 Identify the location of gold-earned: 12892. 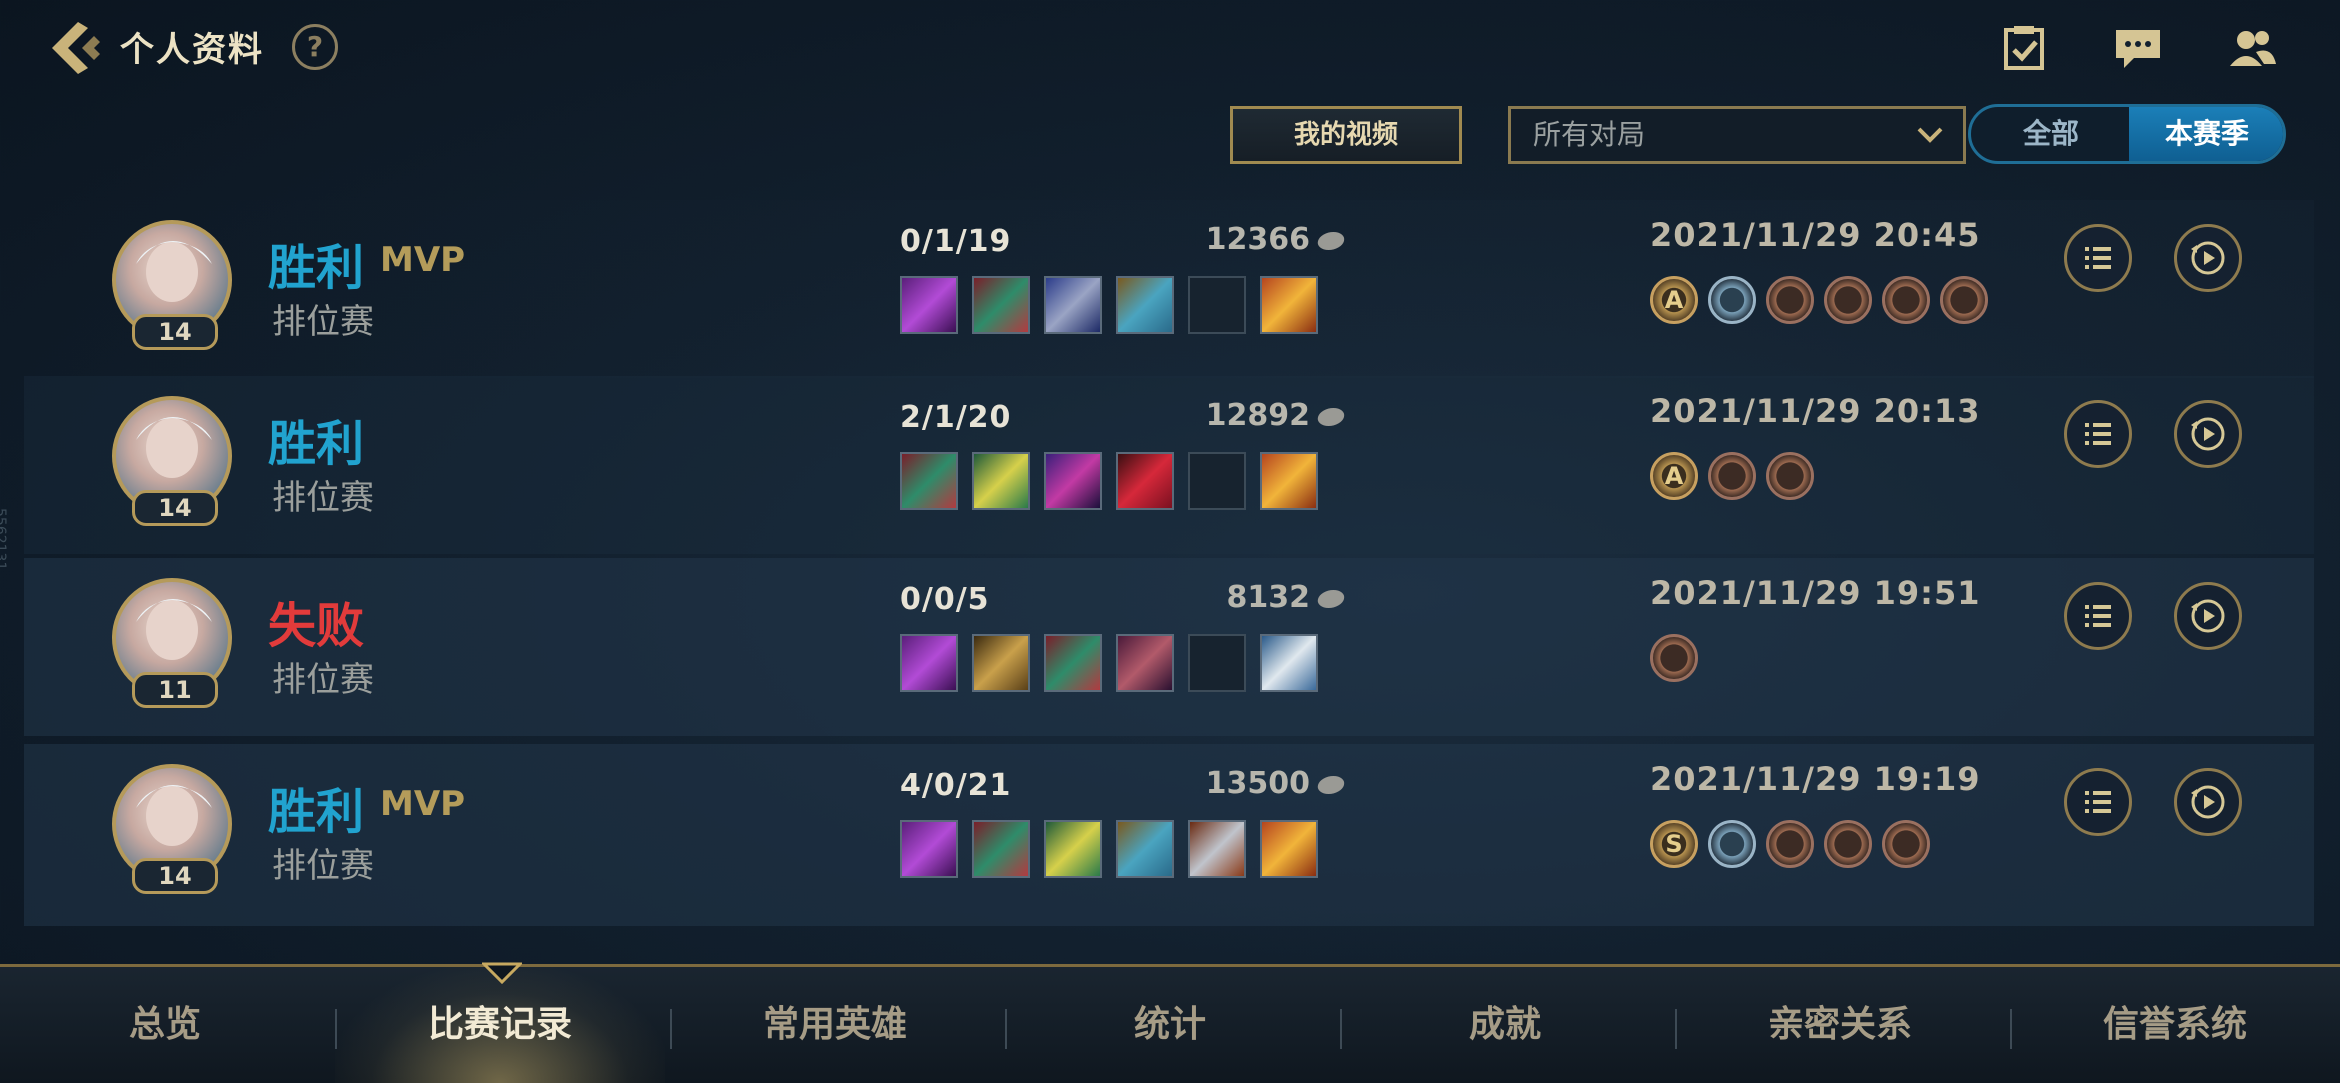
(1245, 415).